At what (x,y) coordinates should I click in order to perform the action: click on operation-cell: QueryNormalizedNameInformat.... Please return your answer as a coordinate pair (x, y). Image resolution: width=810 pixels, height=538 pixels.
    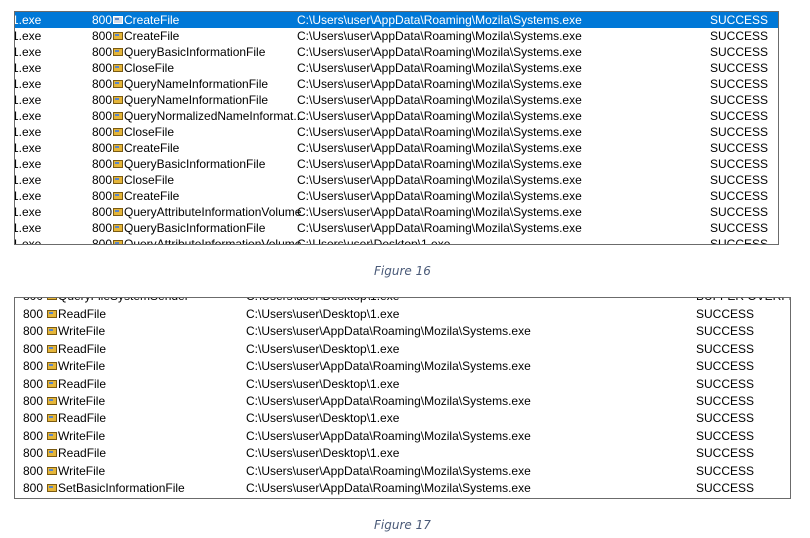
    Looking at the image, I should click on (208, 116).